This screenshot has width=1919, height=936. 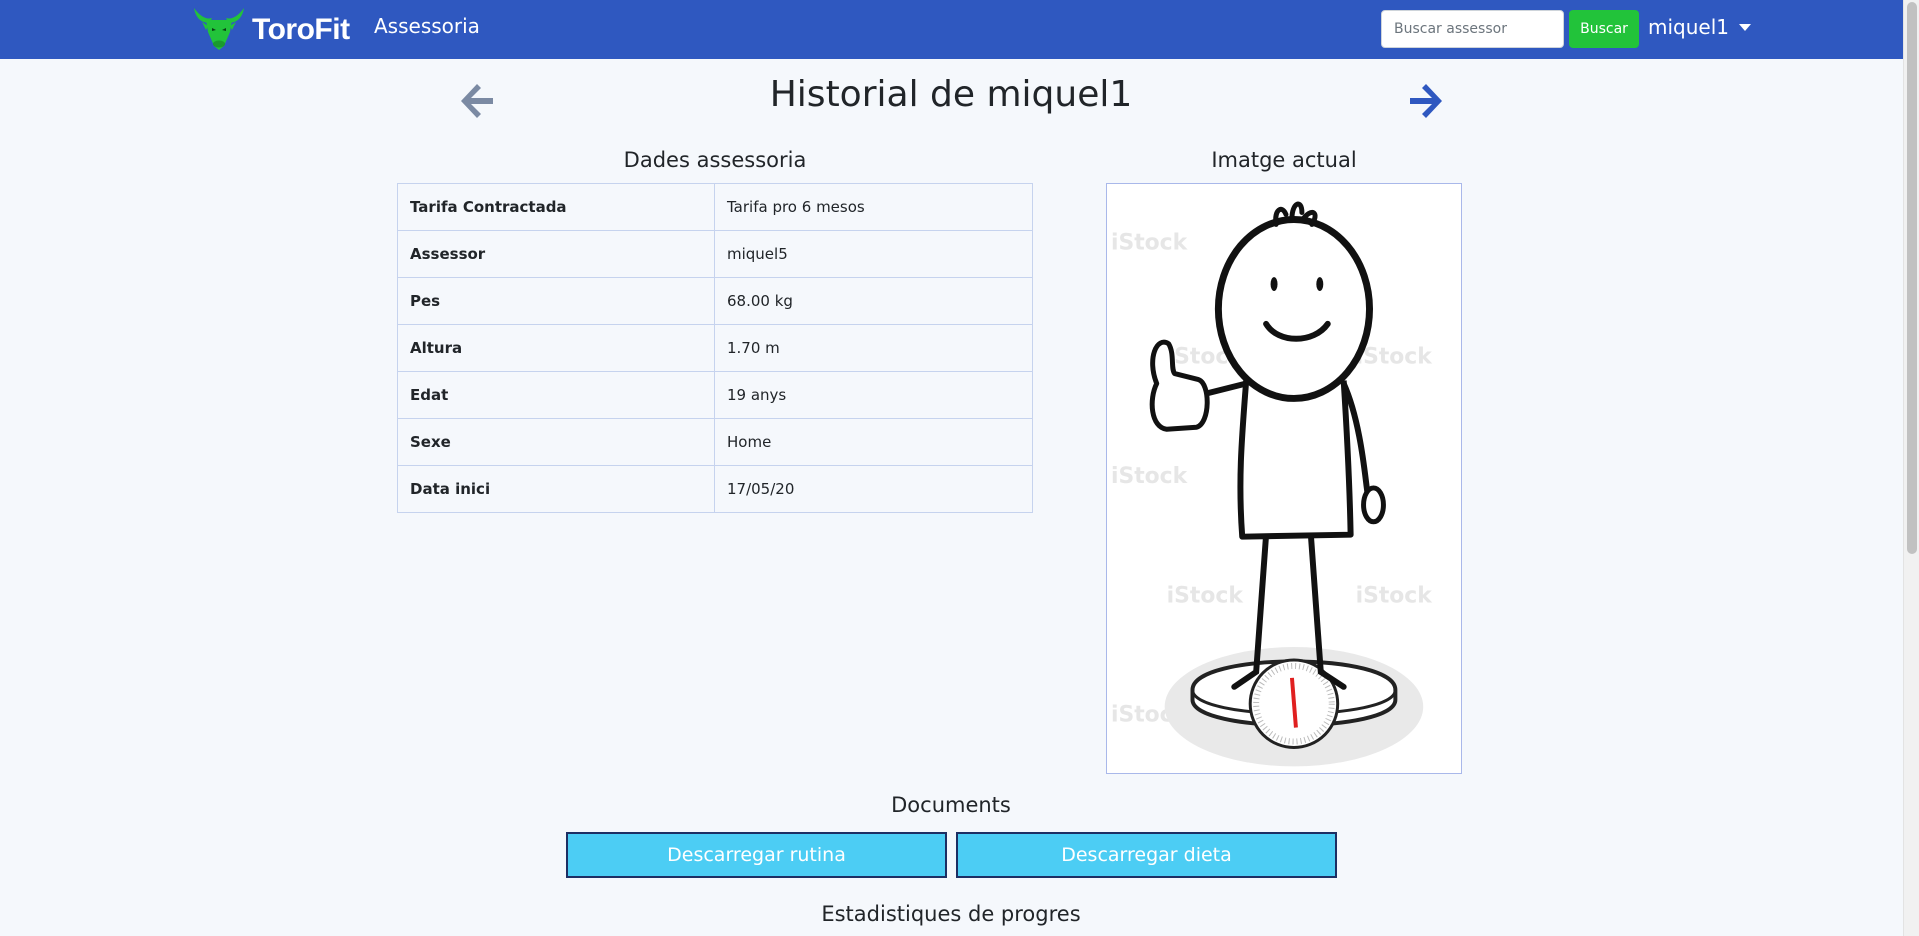 What do you see at coordinates (1284, 160) in the screenshot?
I see `imatge-title: Imatge actual` at bounding box center [1284, 160].